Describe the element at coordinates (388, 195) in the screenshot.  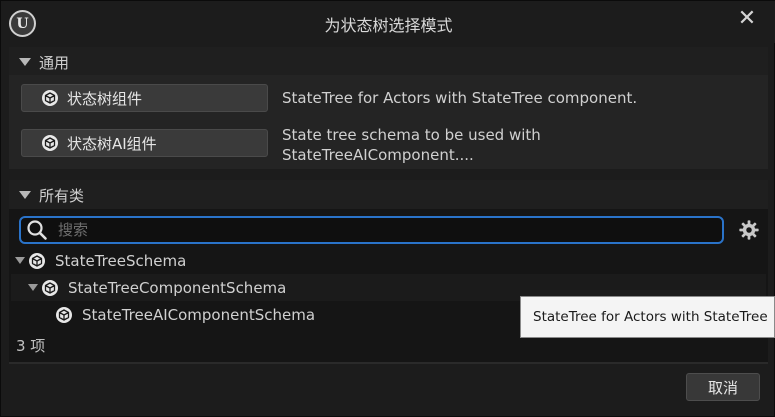
I see `section-header-all-classes: 所有类` at that location.